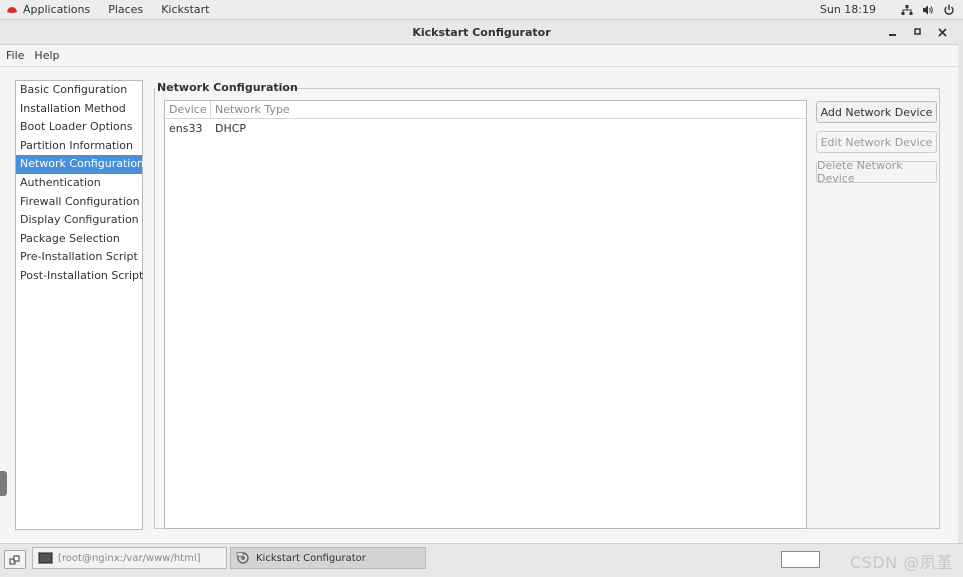 This screenshot has width=963, height=577. What do you see at coordinates (15, 55) in the screenshot?
I see `menu-file: File` at bounding box center [15, 55].